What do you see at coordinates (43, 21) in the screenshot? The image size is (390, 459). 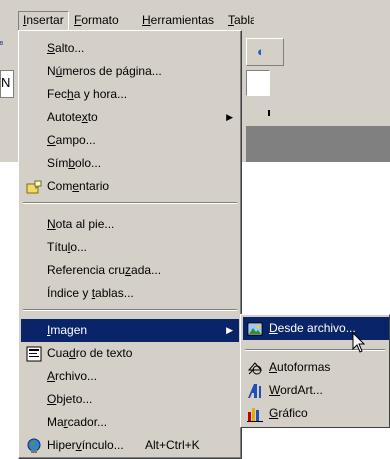 I see `menu-insertar: Insertar` at bounding box center [43, 21].